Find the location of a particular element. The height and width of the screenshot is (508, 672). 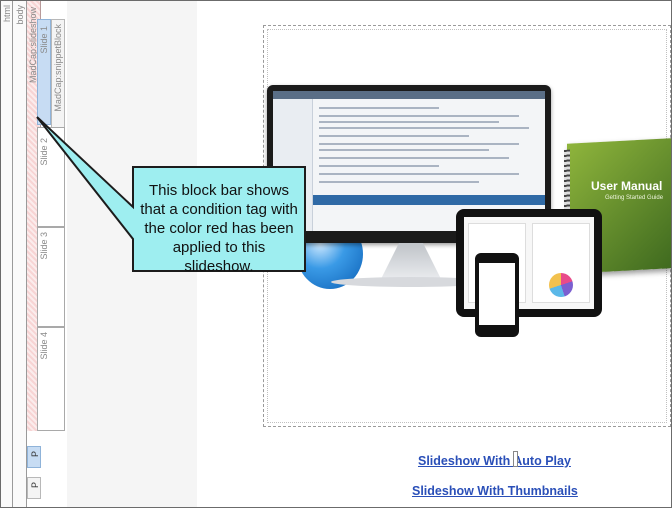

slide-2-label: Slide 2 is located at coordinates (44, 152).